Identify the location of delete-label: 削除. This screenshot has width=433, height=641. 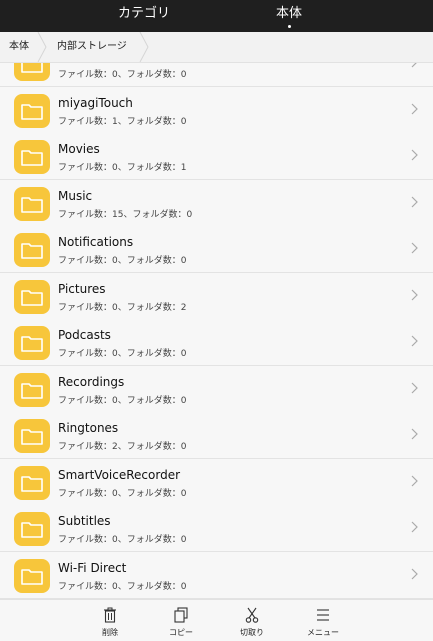
(110, 632).